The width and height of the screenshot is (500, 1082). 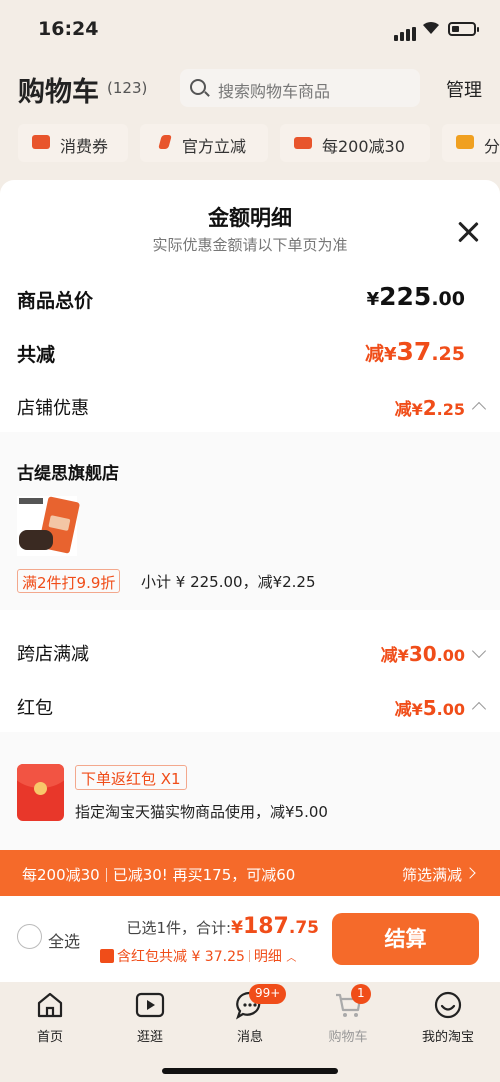 What do you see at coordinates (159, 875) in the screenshot?
I see `promo-bar-text: 每200减30 已减30! 再买175，可减60` at bounding box center [159, 875].